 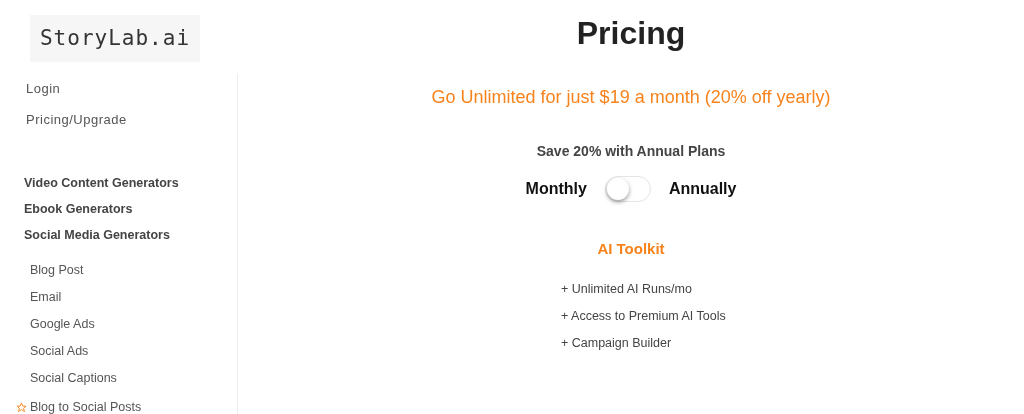 I want to click on tool-link: Social Ads, so click(x=133, y=351).